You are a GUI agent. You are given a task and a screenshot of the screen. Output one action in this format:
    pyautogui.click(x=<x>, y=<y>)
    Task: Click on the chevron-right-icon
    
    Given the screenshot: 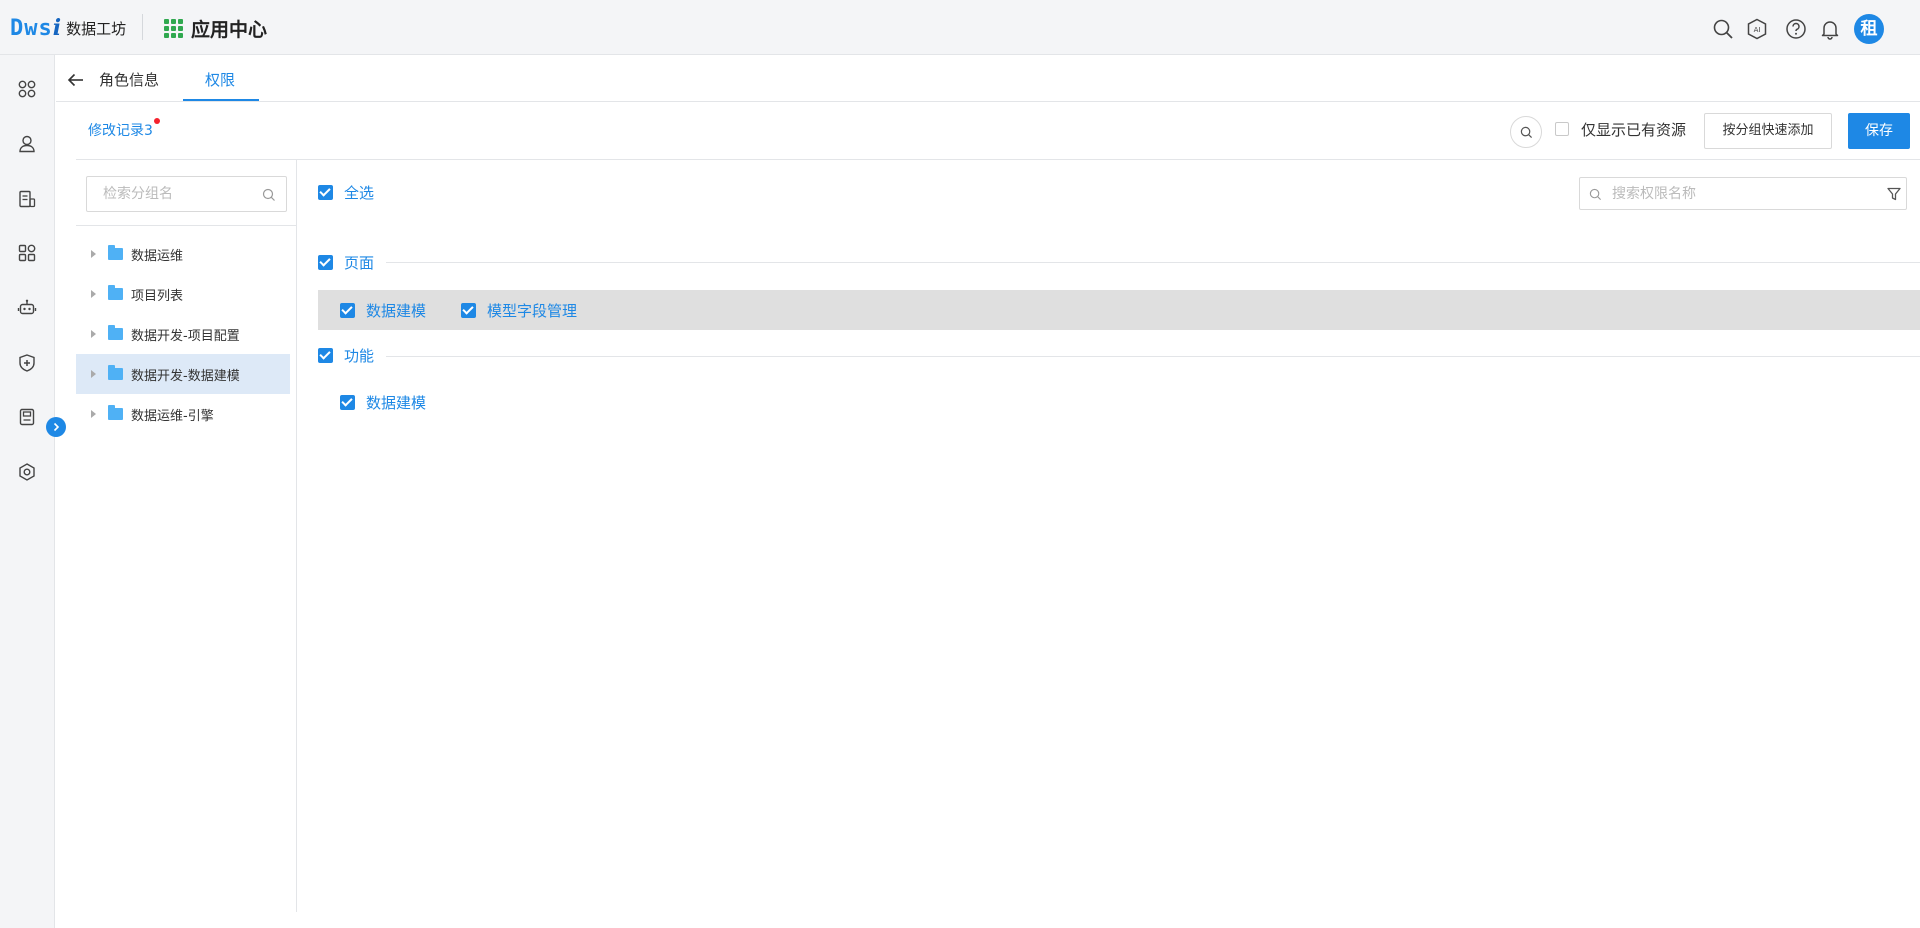 What is the action you would take?
    pyautogui.click(x=56, y=427)
    